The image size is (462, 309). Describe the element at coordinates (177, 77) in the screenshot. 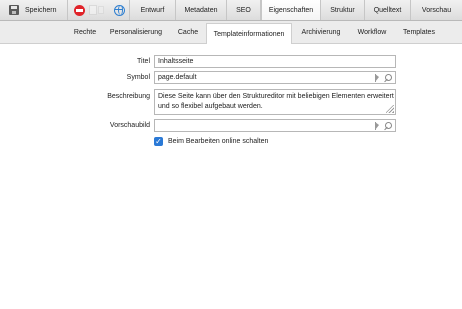

I see `symbol-value: page.default` at that location.